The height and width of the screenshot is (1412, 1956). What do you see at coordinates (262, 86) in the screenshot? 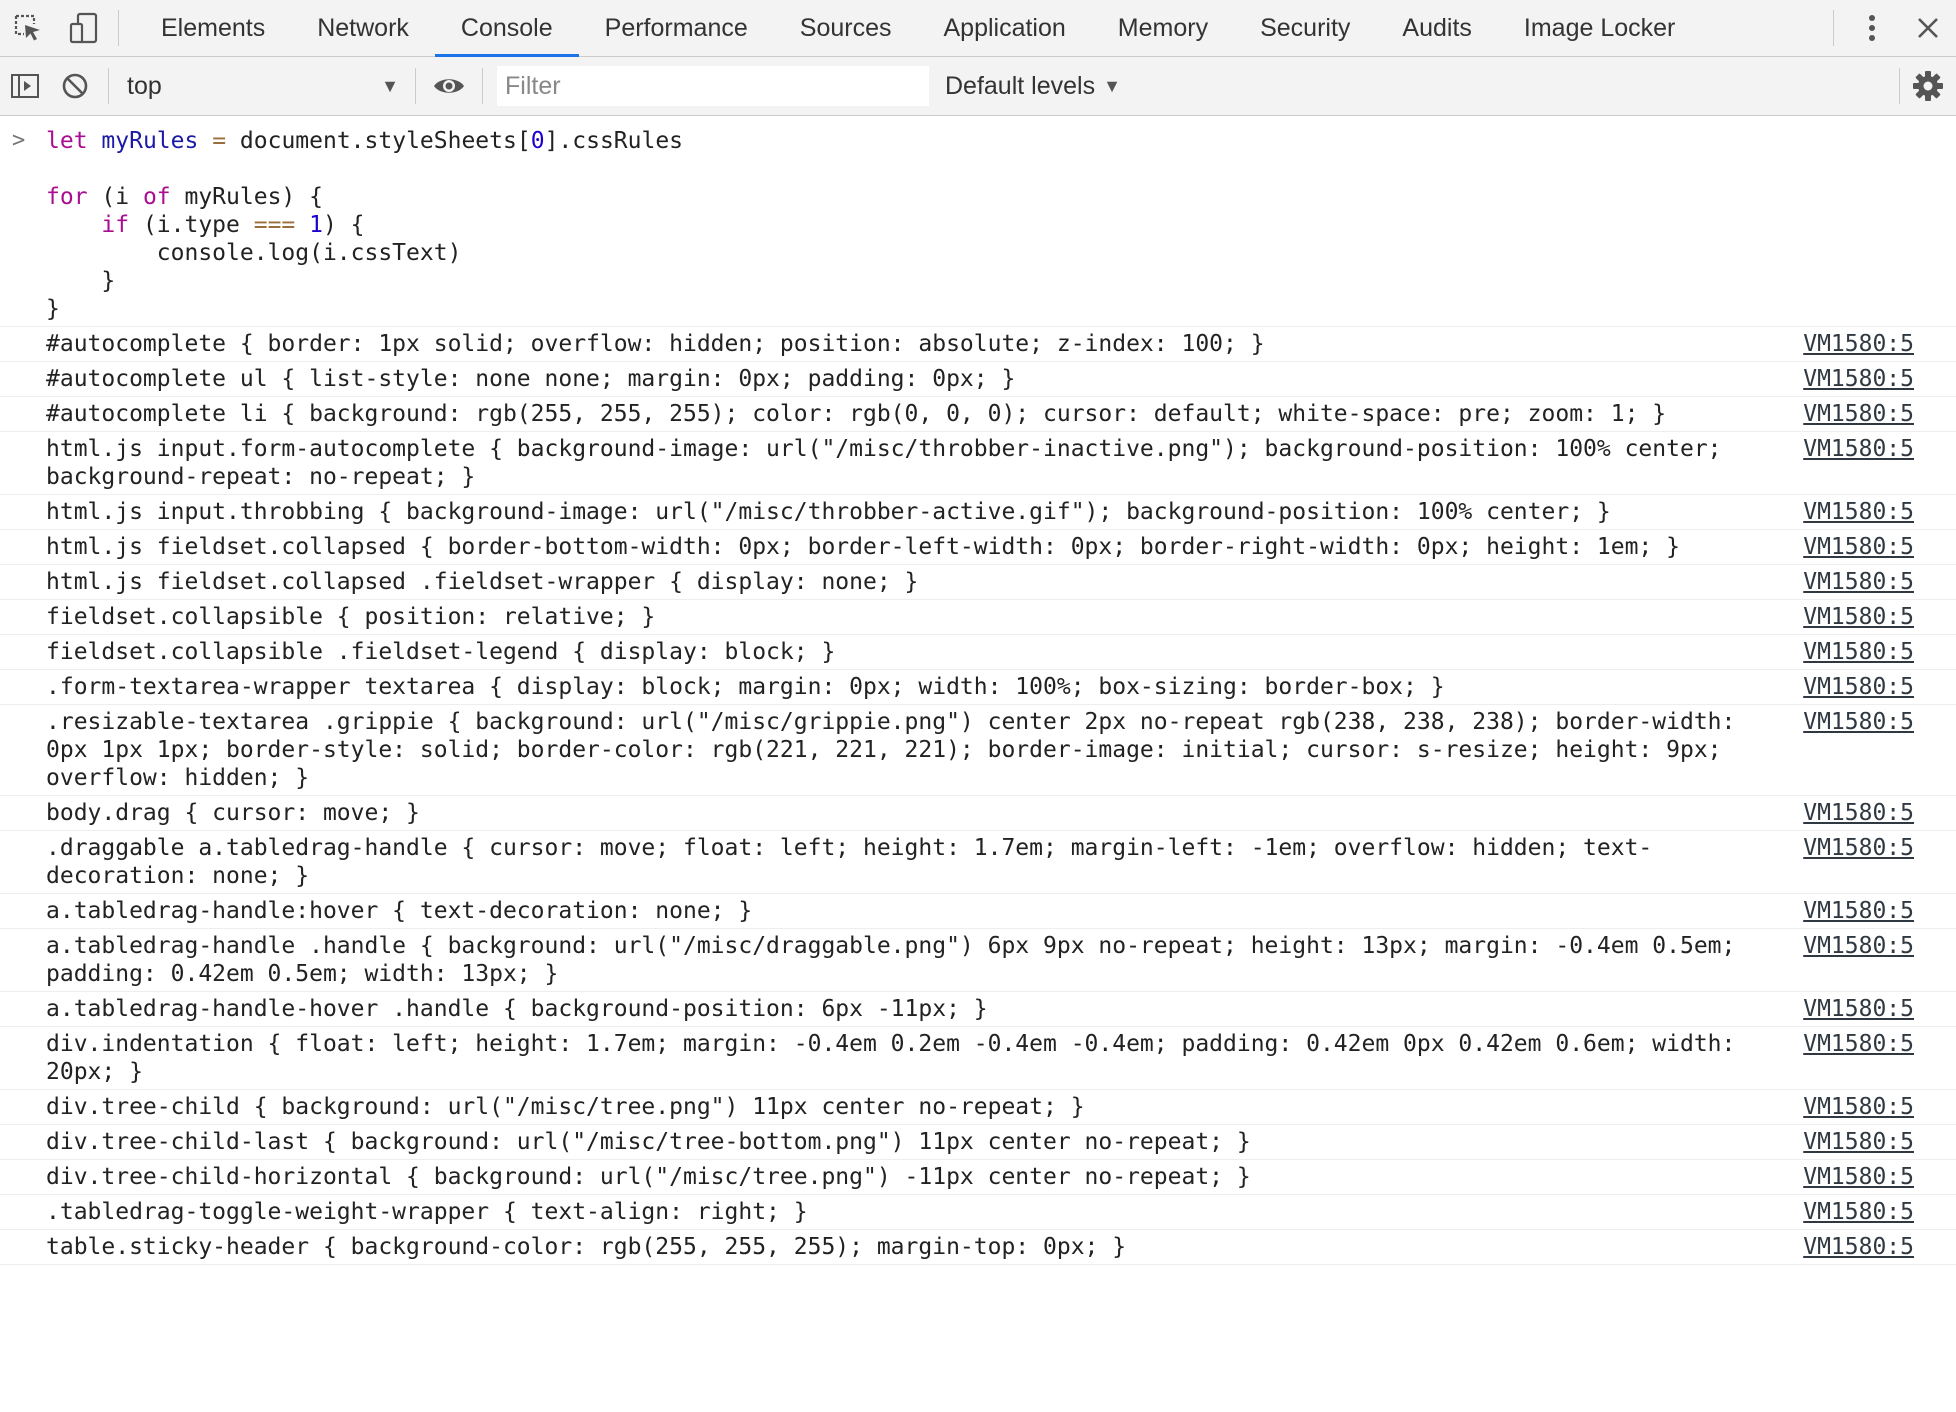
I see `context-selector: top ▼` at bounding box center [262, 86].